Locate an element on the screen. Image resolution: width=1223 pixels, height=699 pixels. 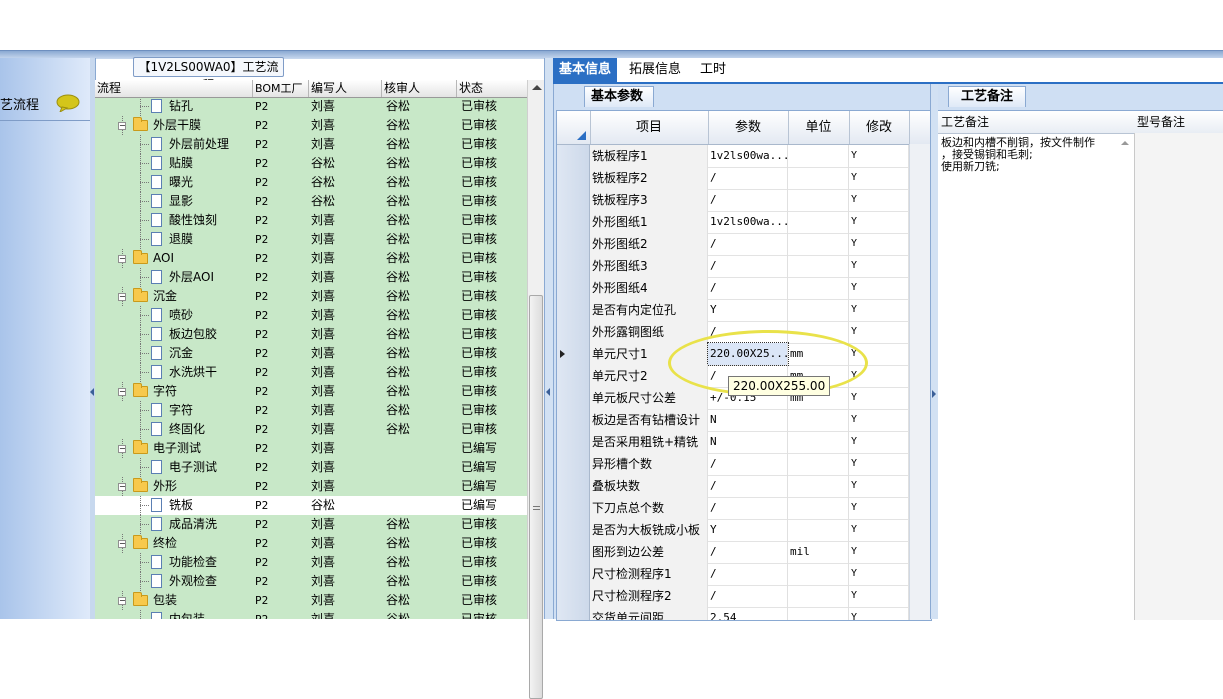
param-row: 尺寸检测程序1/ Y is located at coordinates (733, 574).